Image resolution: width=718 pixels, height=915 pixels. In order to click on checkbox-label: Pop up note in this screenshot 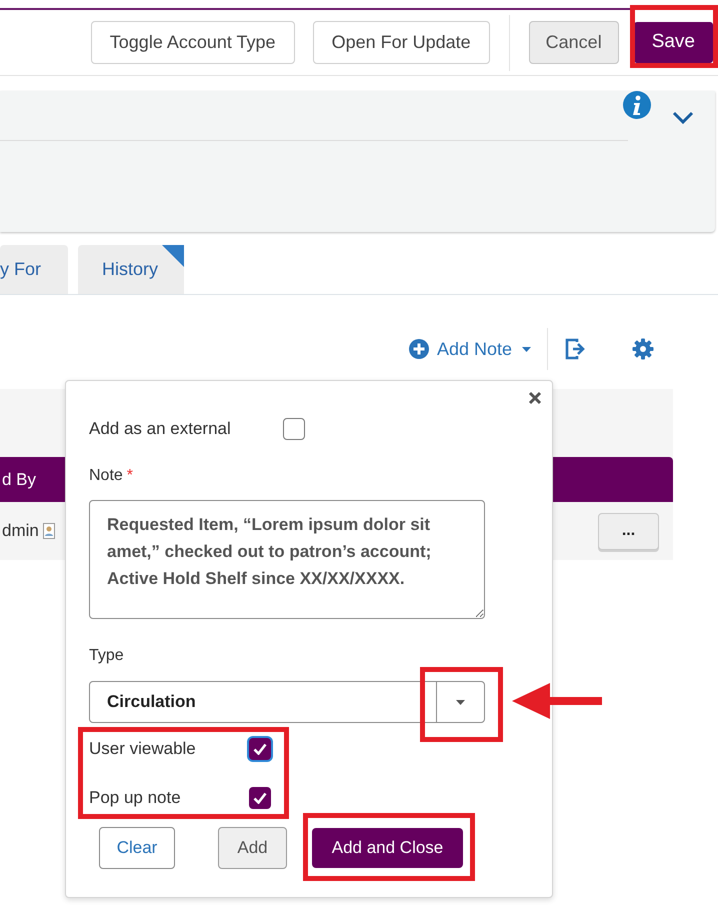, I will do `click(135, 798)`.